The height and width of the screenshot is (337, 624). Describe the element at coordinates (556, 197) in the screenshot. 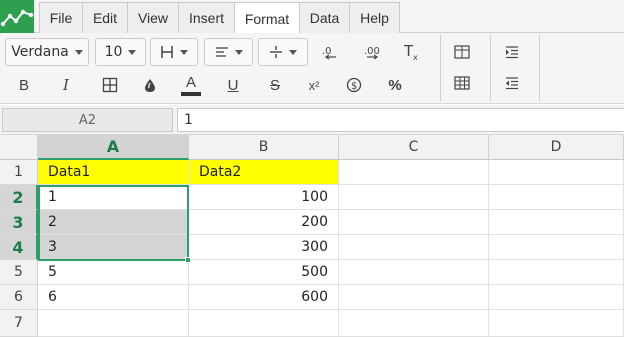

I see `cell-d2` at that location.